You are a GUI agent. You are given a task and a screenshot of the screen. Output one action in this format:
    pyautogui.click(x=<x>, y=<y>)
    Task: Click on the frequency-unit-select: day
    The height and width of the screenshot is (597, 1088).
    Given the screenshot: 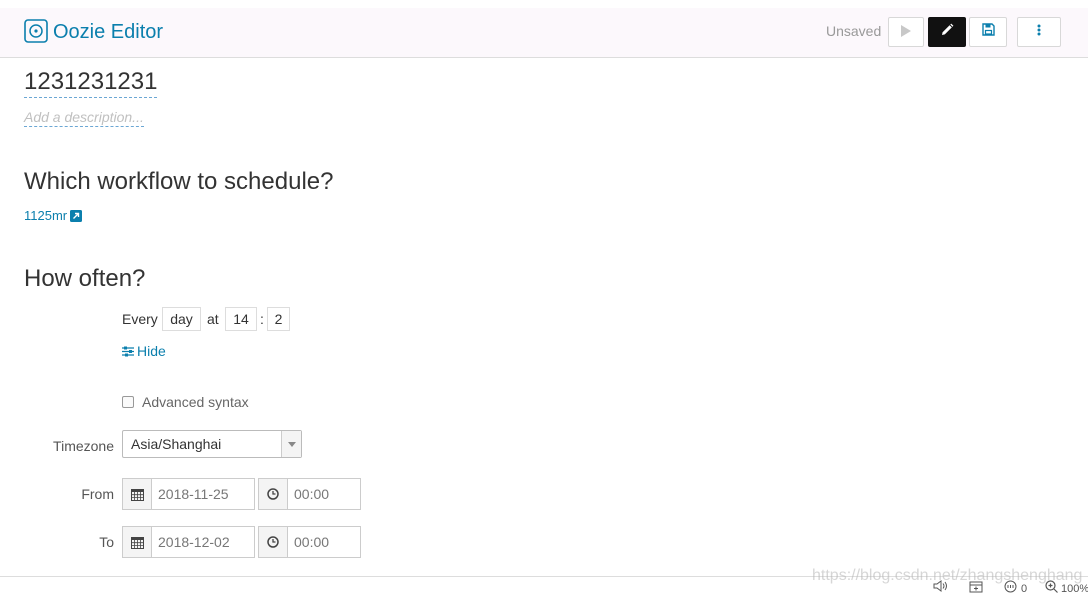 What is the action you would take?
    pyautogui.click(x=181, y=319)
    